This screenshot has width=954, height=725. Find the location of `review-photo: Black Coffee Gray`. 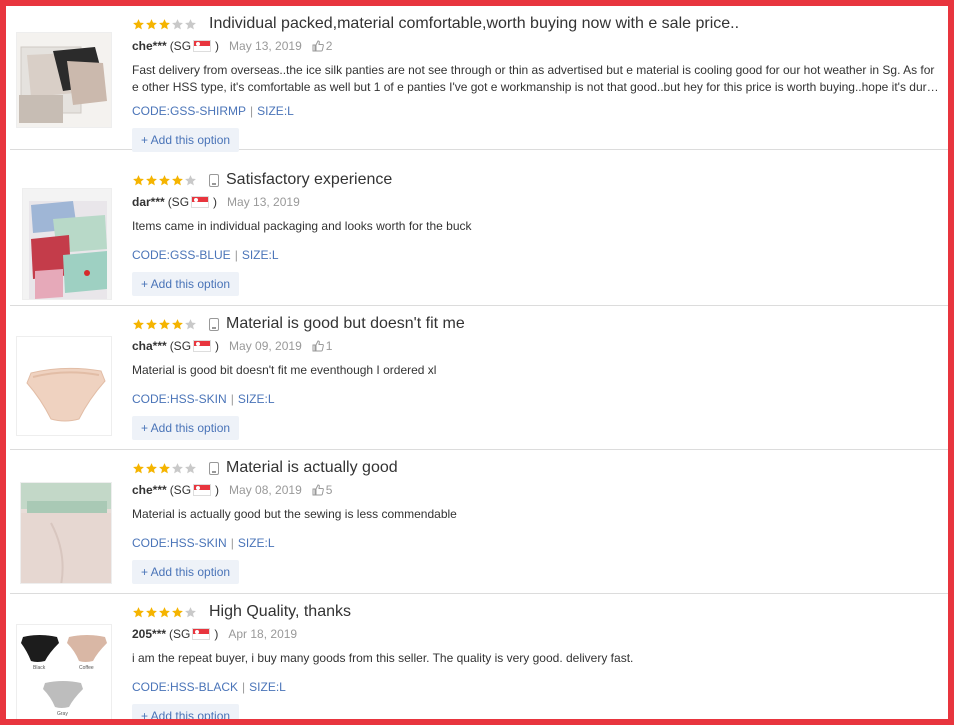

review-photo: Black Coffee Gray is located at coordinates (64, 671).